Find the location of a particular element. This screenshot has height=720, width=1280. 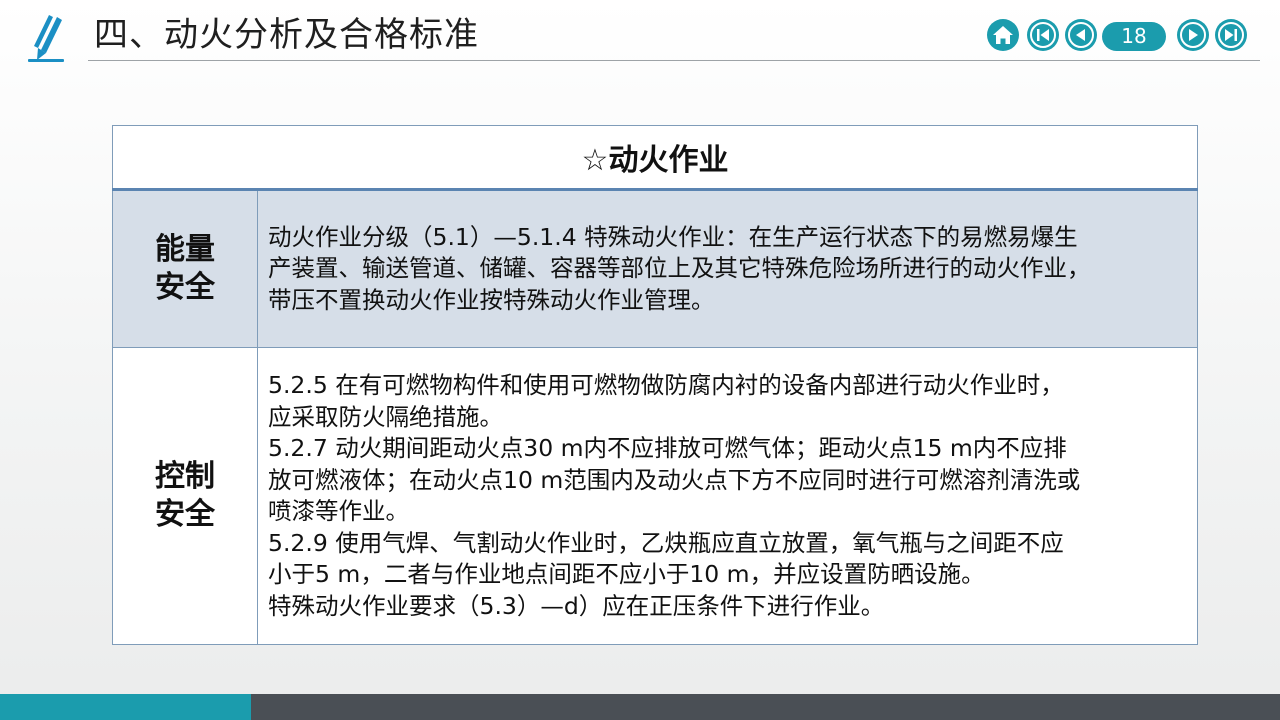

last-page-button is located at coordinates (1231, 35).